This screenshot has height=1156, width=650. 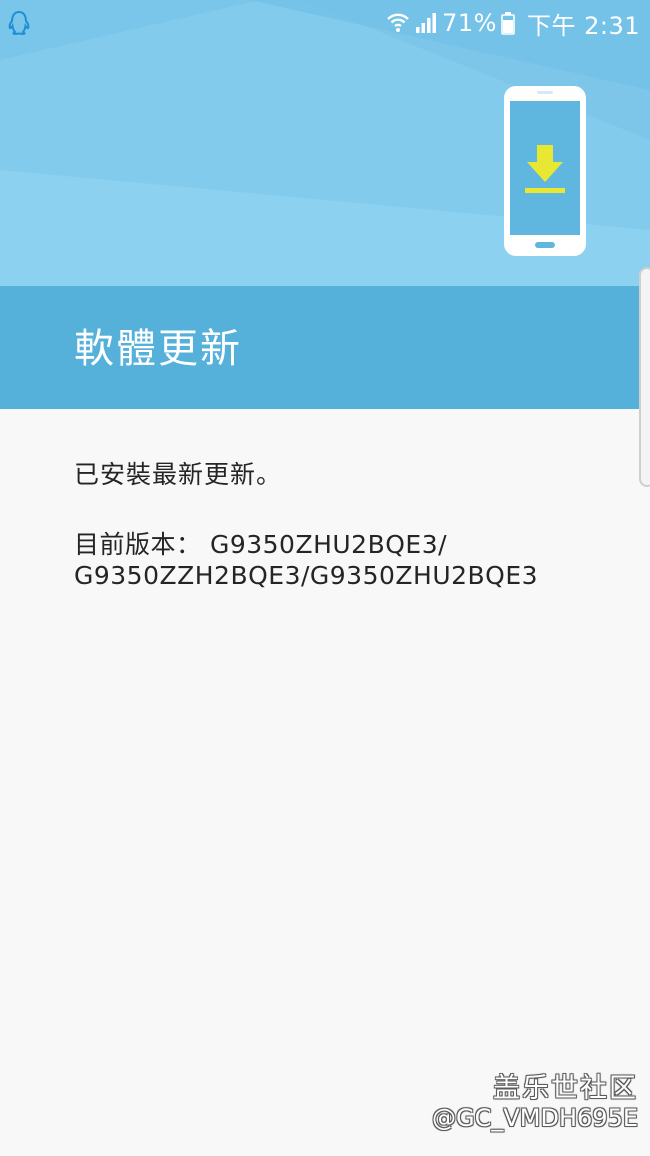 What do you see at coordinates (426, 23) in the screenshot?
I see `signal-icon` at bounding box center [426, 23].